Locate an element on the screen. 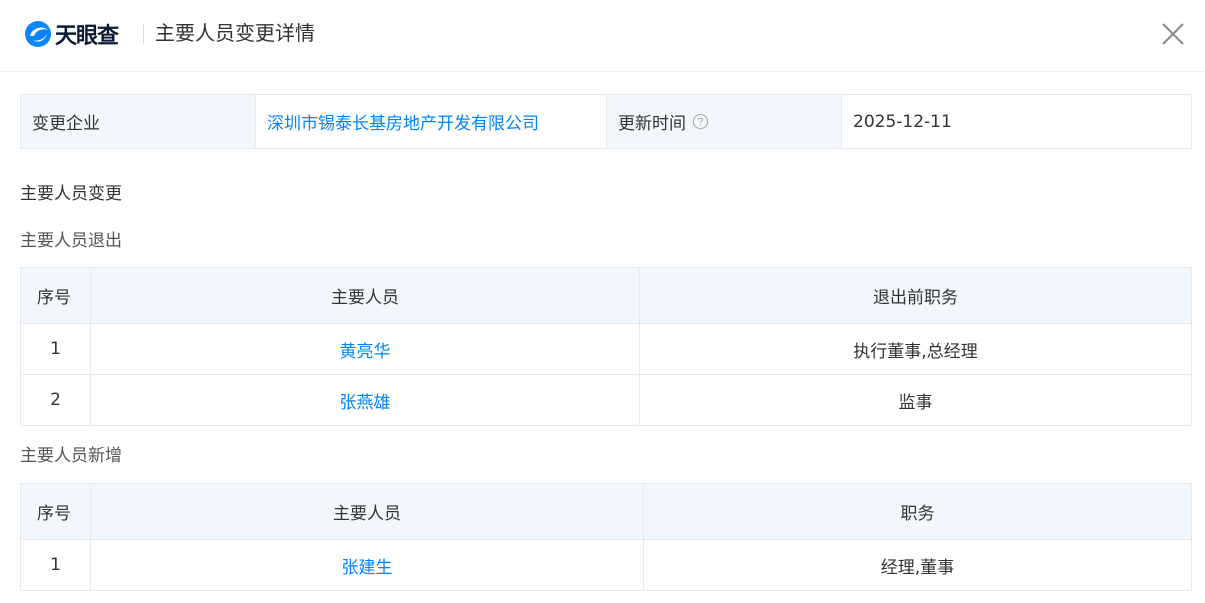 This screenshot has width=1205, height=603. added-table-header: 序号 主要人员 职务 is located at coordinates (606, 511).